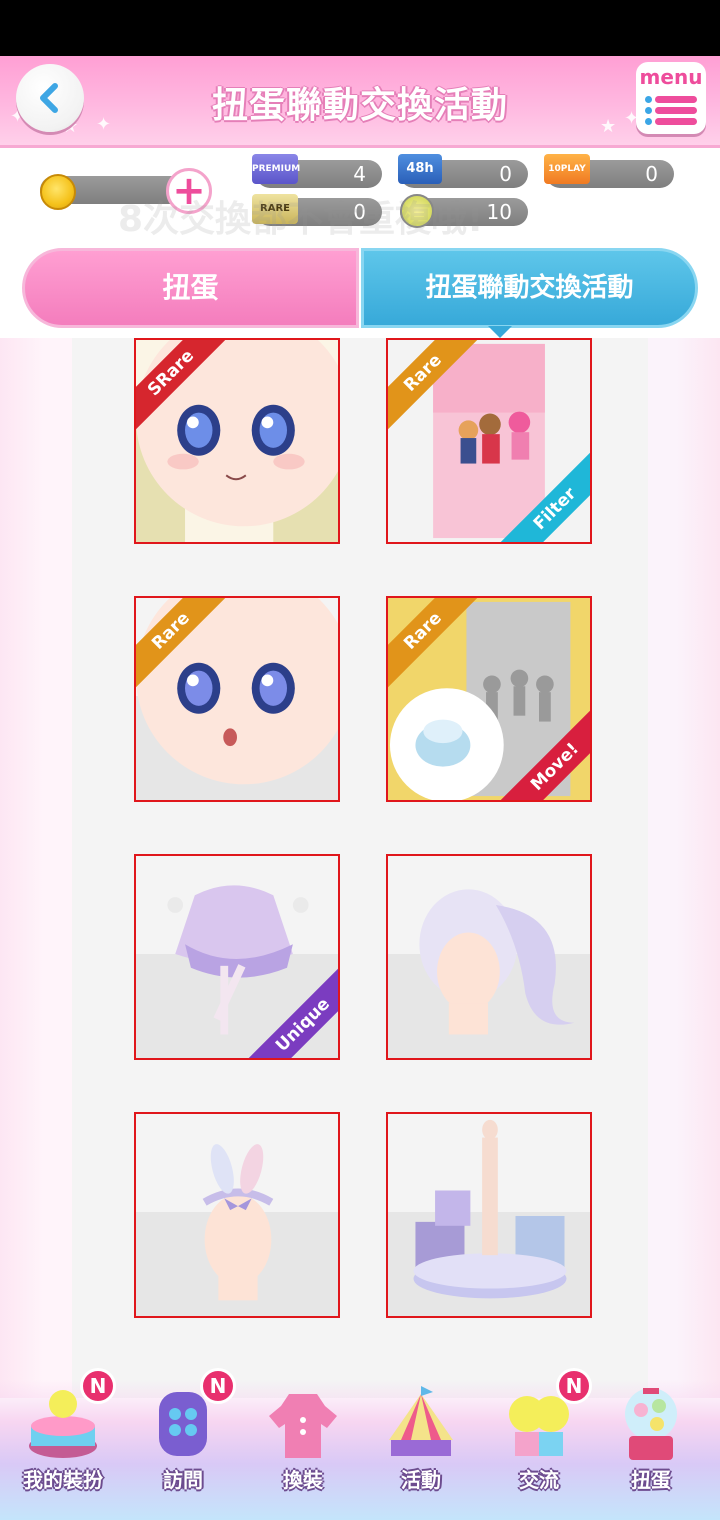  Describe the element at coordinates (500, 332) in the screenshot. I see `active-tab-pointer` at that location.